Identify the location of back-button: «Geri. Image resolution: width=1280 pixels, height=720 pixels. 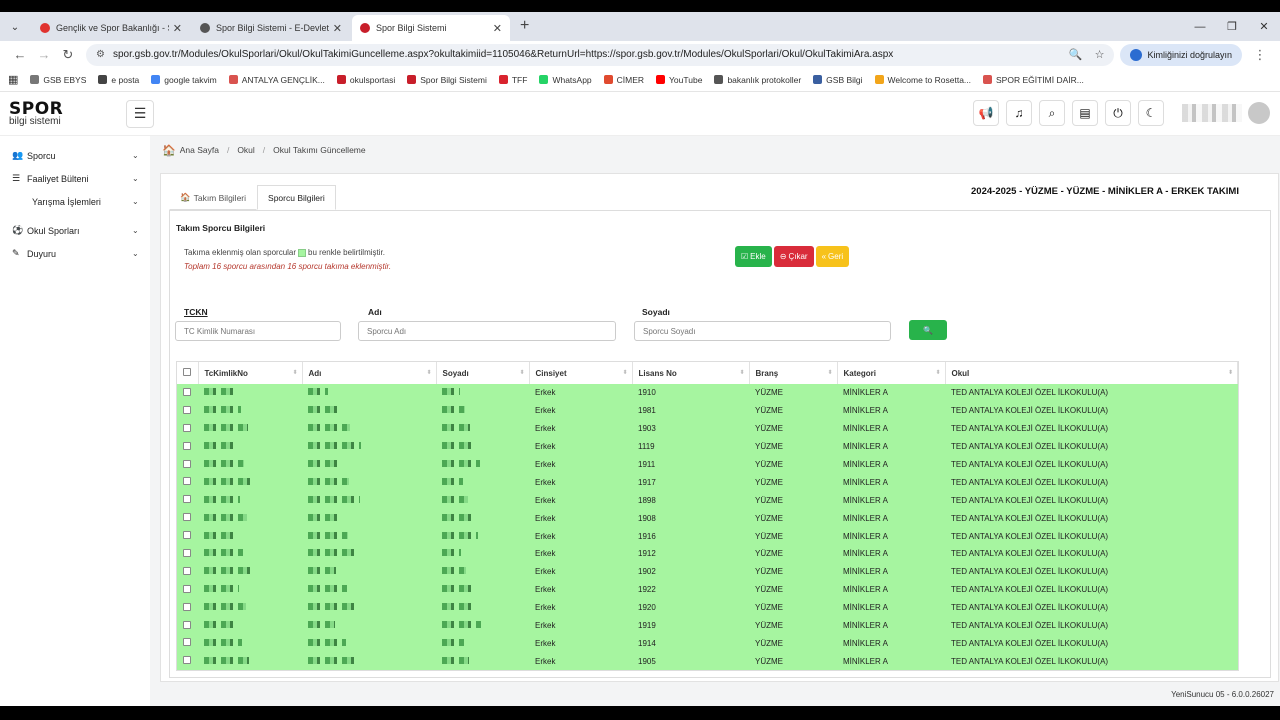
(832, 256).